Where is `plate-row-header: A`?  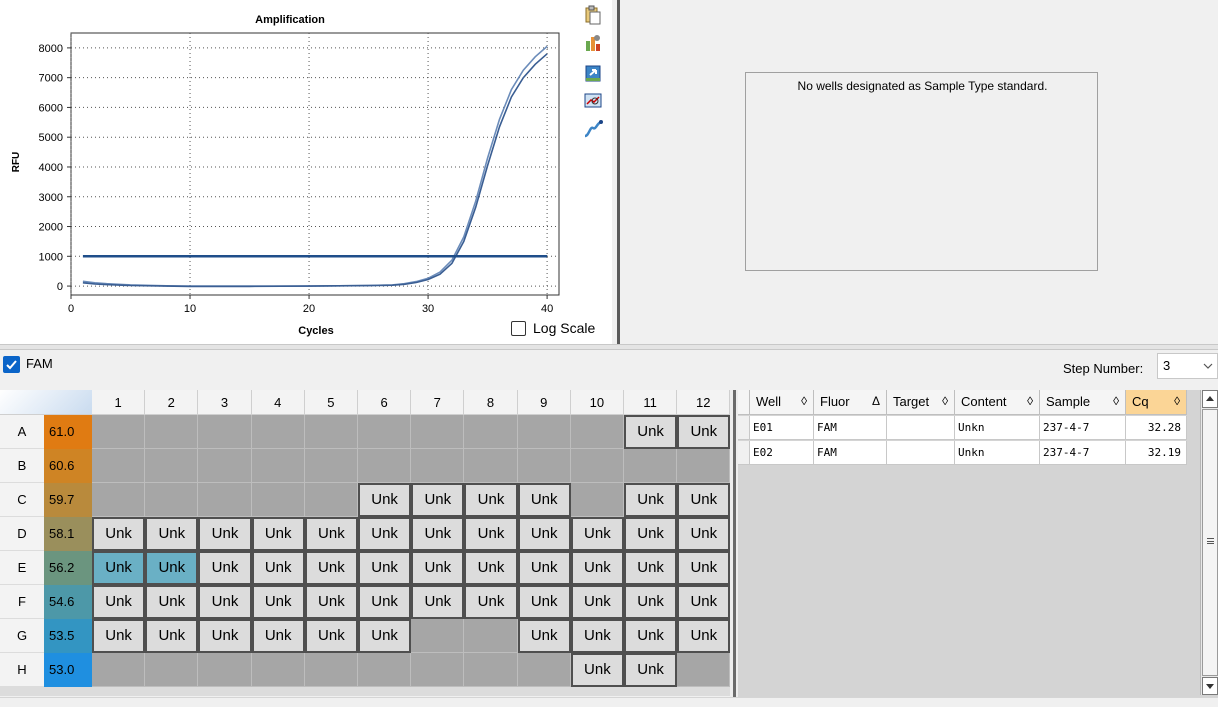 plate-row-header: A is located at coordinates (22, 432).